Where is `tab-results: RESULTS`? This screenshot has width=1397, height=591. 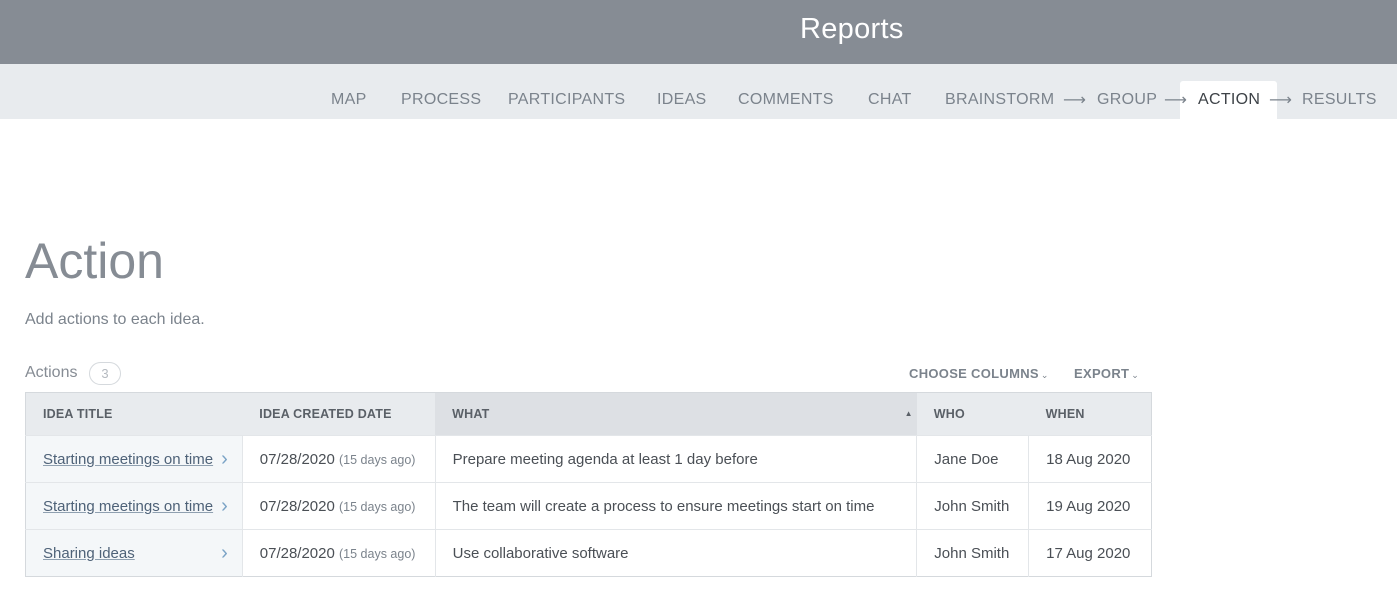
tab-results: RESULTS is located at coordinates (1339, 100).